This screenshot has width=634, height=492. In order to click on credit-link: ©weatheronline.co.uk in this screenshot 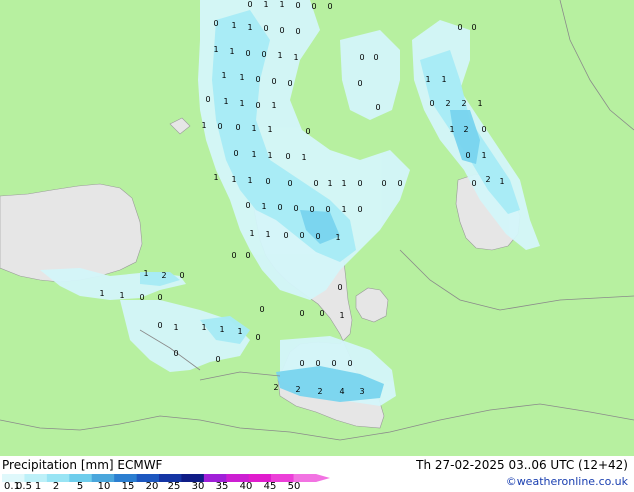, I will do `click(567, 481)`.